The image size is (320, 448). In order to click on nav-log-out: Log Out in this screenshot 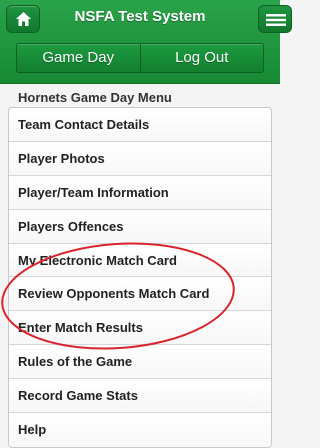, I will do `click(201, 58)`.